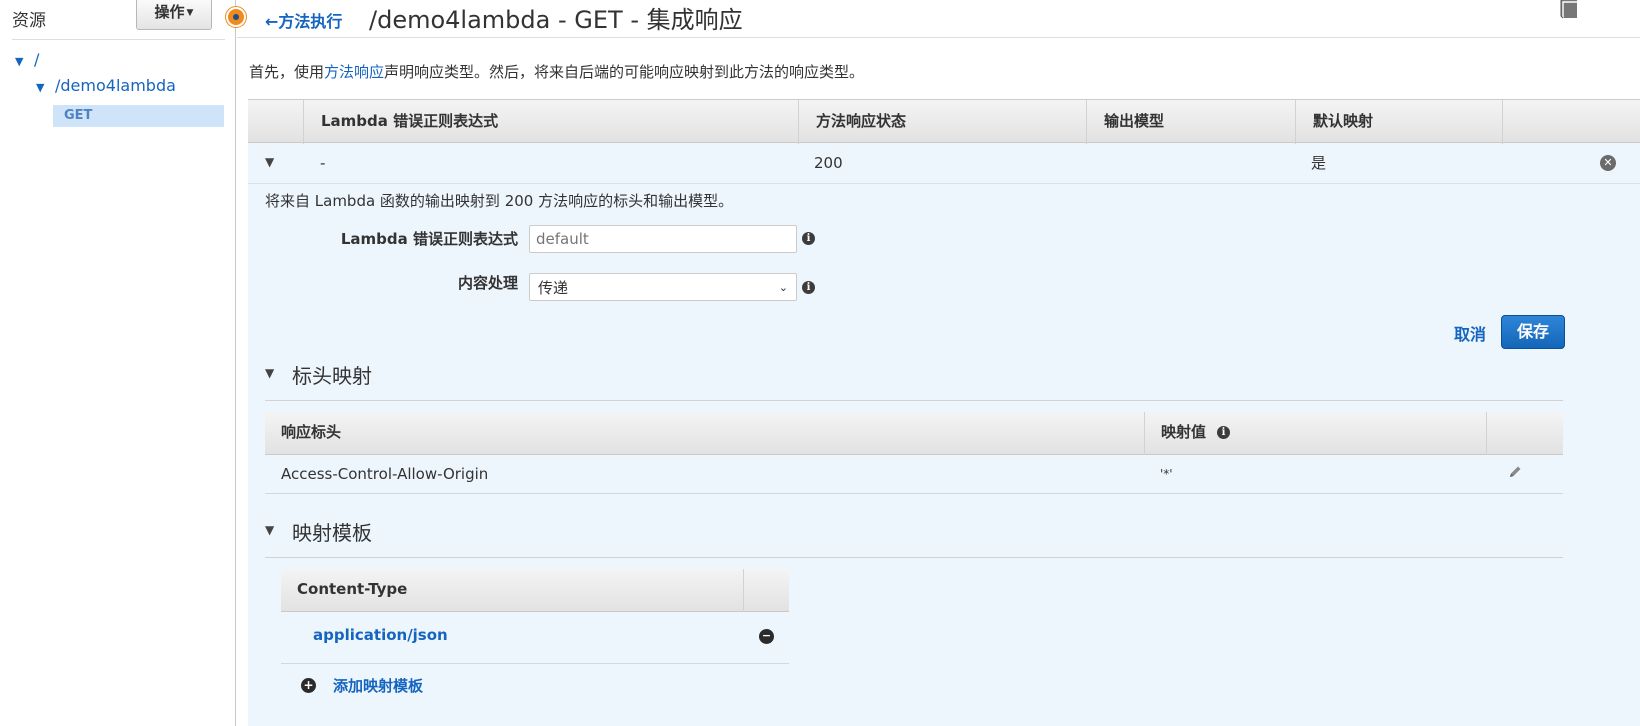 The image size is (1640, 726). What do you see at coordinates (29, 21) in the screenshot?
I see `sidebar-title: 资源` at bounding box center [29, 21].